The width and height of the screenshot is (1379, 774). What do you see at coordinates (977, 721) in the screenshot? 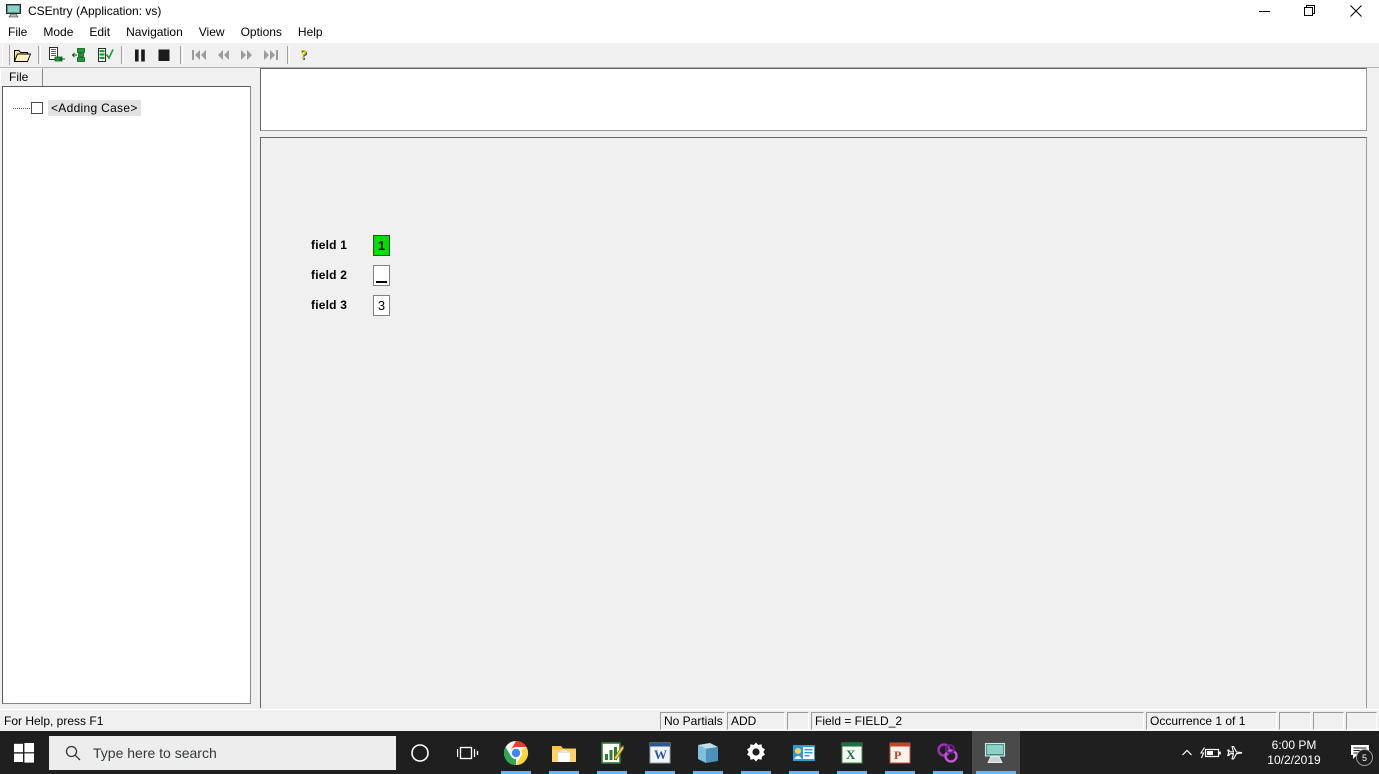
I see `status-cell-field: Field = FIELD_2` at bounding box center [977, 721].